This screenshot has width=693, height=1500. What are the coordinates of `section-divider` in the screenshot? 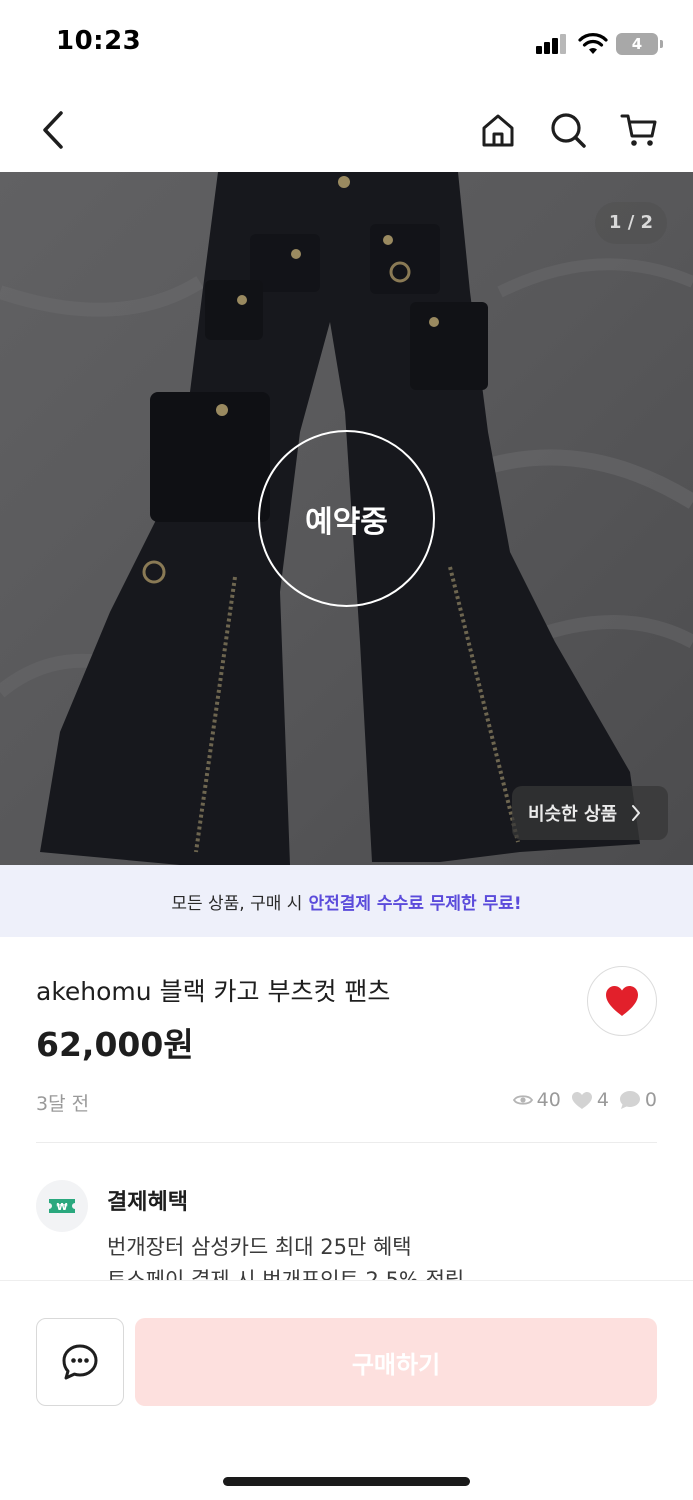 It's located at (346, 1142).